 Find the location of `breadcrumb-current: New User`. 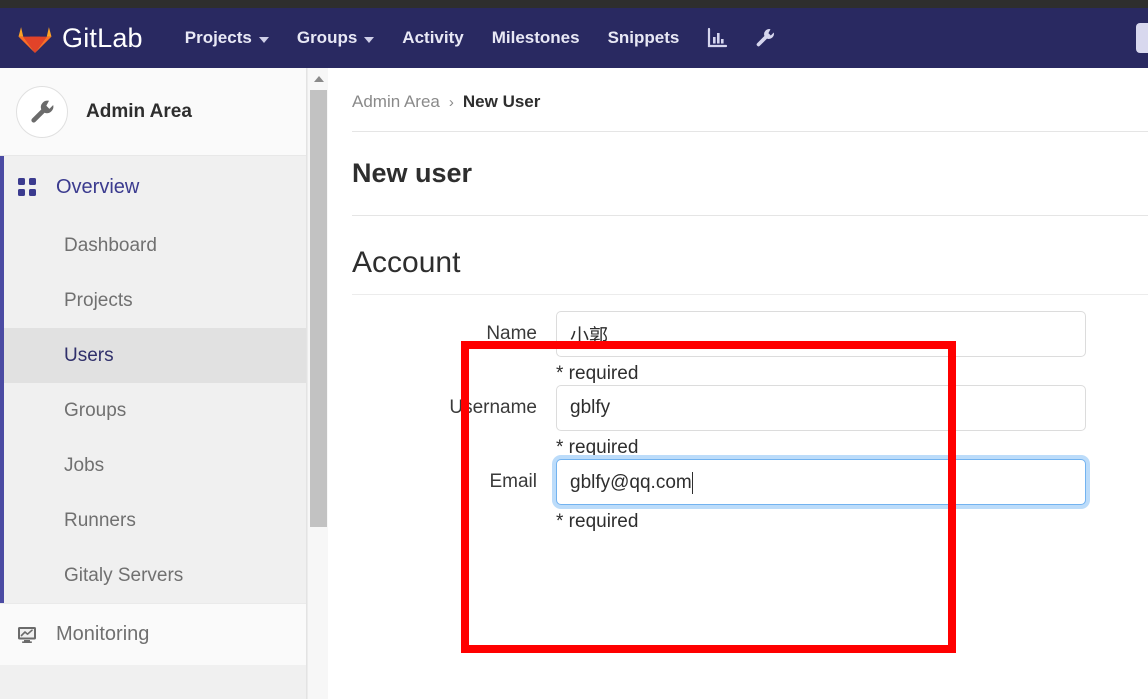

breadcrumb-current: New User is located at coordinates (501, 101).